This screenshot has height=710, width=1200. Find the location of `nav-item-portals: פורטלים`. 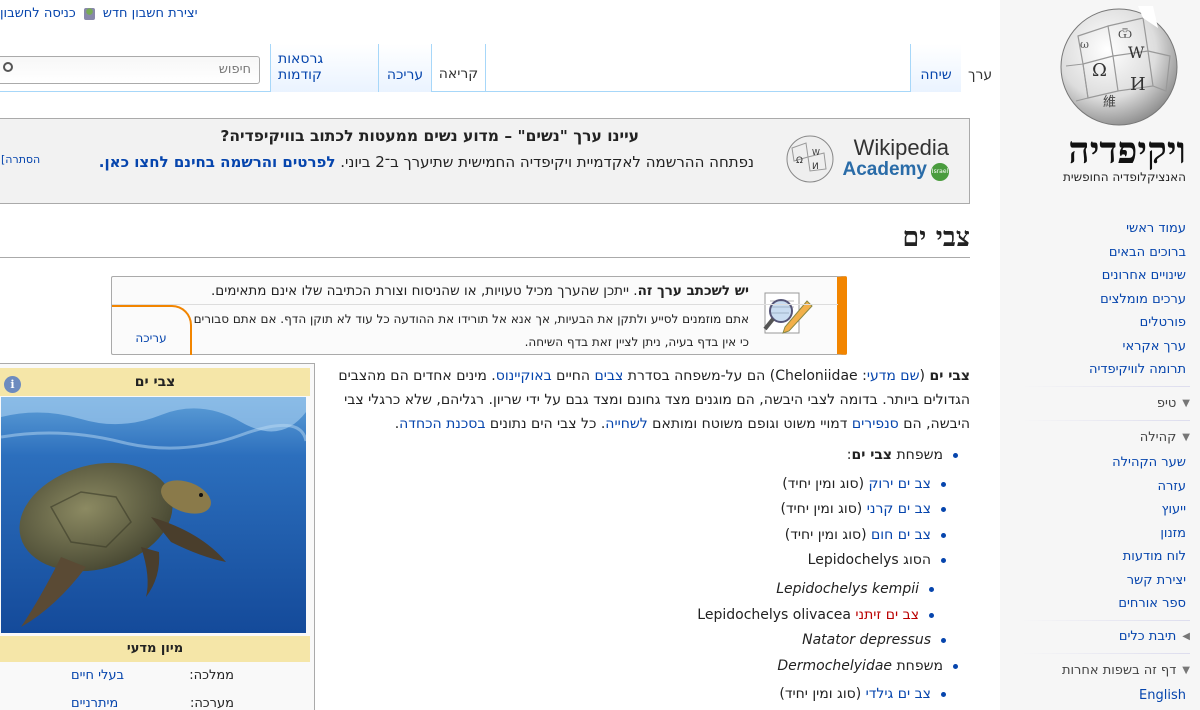

nav-item-portals: פורטלים is located at coordinates (1101, 323).